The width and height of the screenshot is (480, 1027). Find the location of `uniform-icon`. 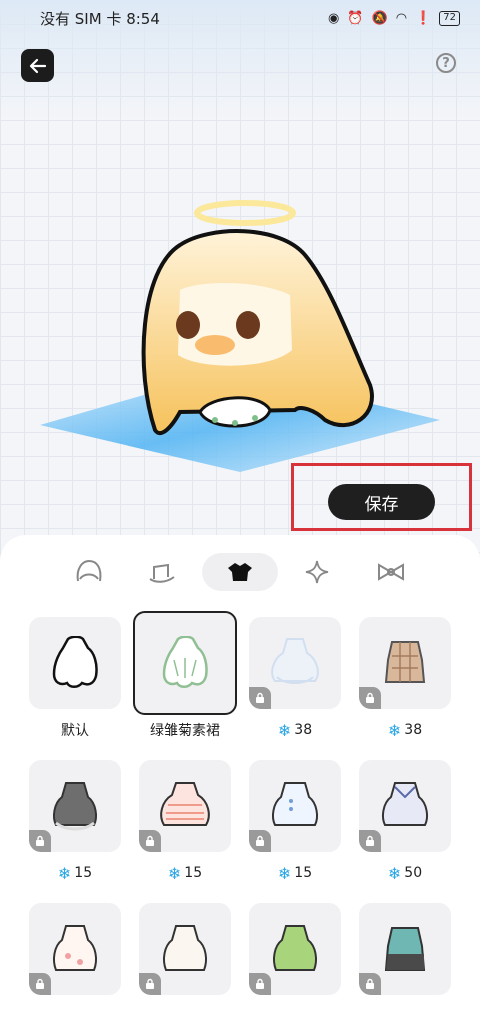

uniform-icon is located at coordinates (405, 949).